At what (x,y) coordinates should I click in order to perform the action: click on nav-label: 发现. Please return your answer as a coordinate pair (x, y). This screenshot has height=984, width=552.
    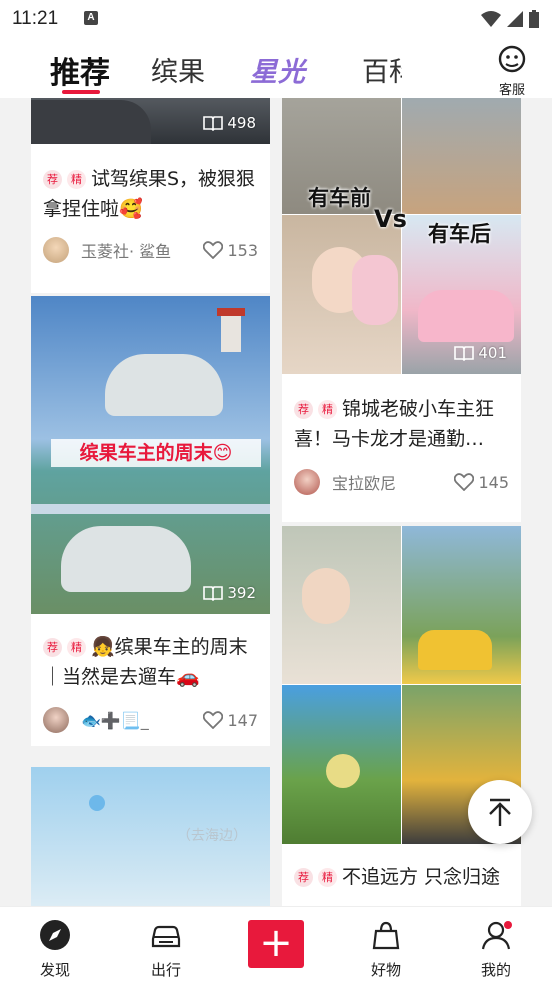
    Looking at the image, I should click on (54, 970).